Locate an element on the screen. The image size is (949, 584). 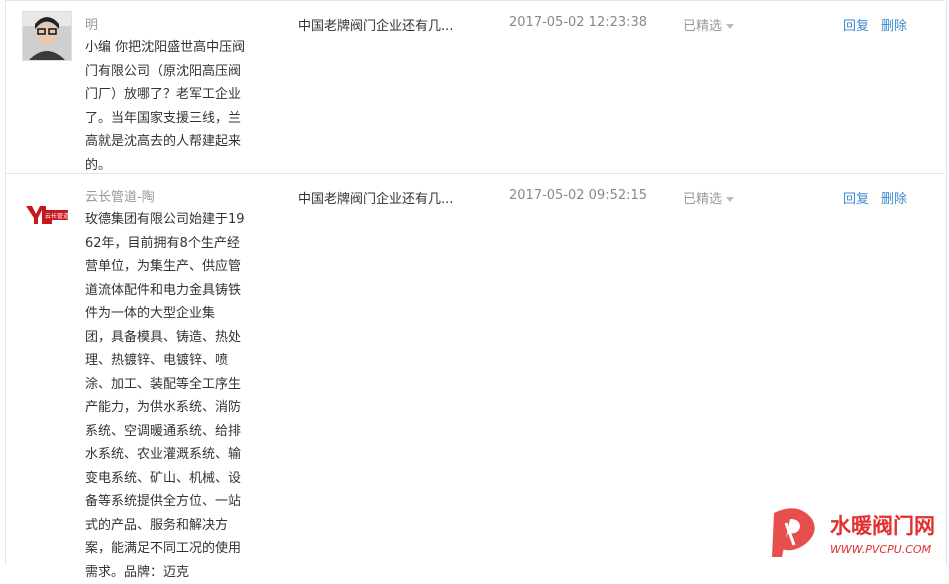
logo-text: 云长管道 is located at coordinates (57, 216).